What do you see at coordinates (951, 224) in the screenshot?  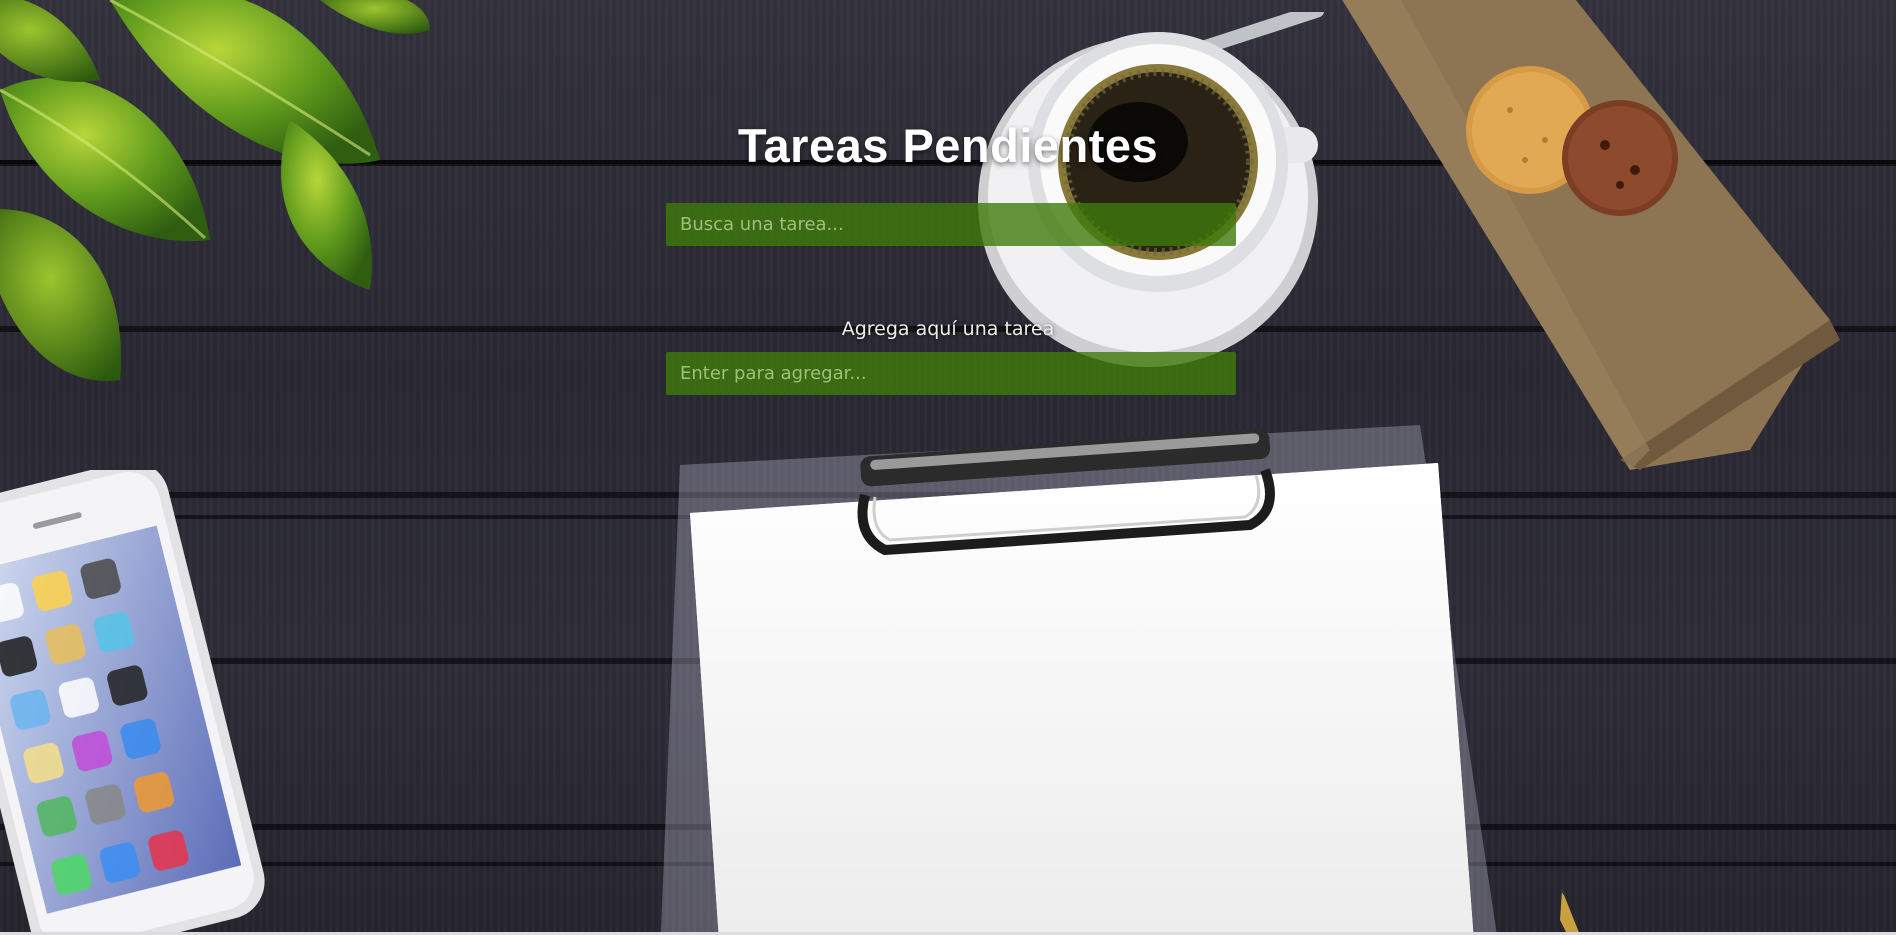 I see `search-input` at bounding box center [951, 224].